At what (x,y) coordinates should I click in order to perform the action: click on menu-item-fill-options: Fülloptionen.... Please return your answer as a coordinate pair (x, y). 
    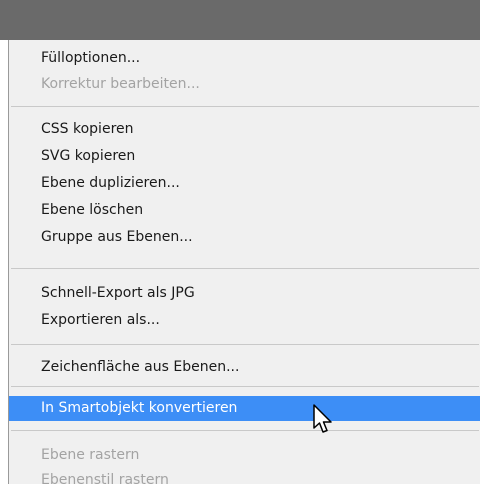
    Looking at the image, I should click on (244, 58).